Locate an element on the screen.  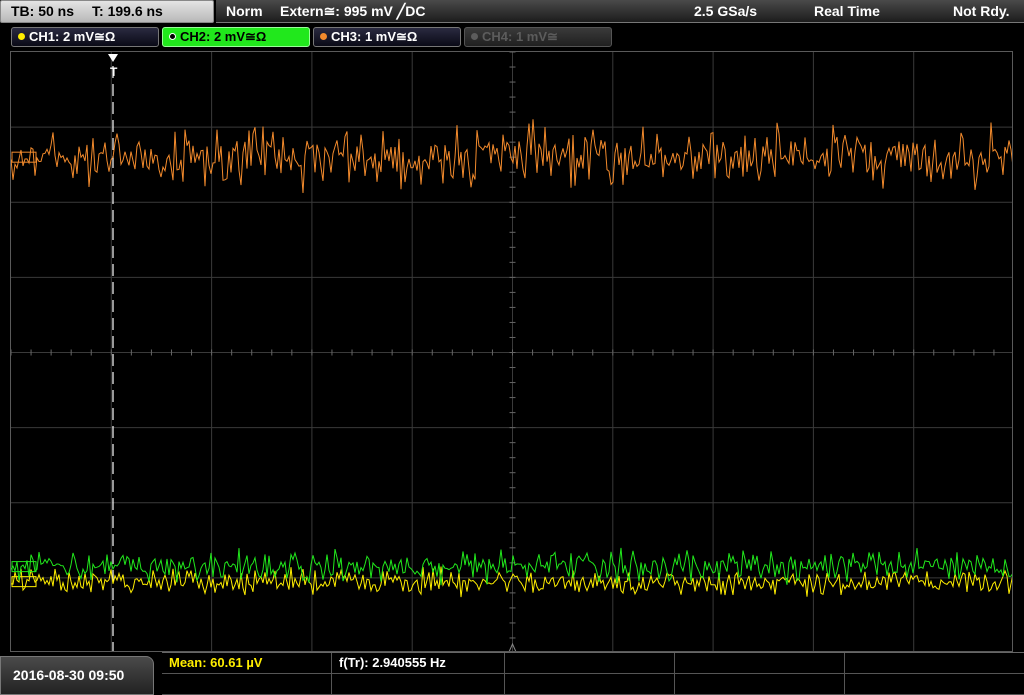
trigger-mode: Norm is located at coordinates (244, 11).